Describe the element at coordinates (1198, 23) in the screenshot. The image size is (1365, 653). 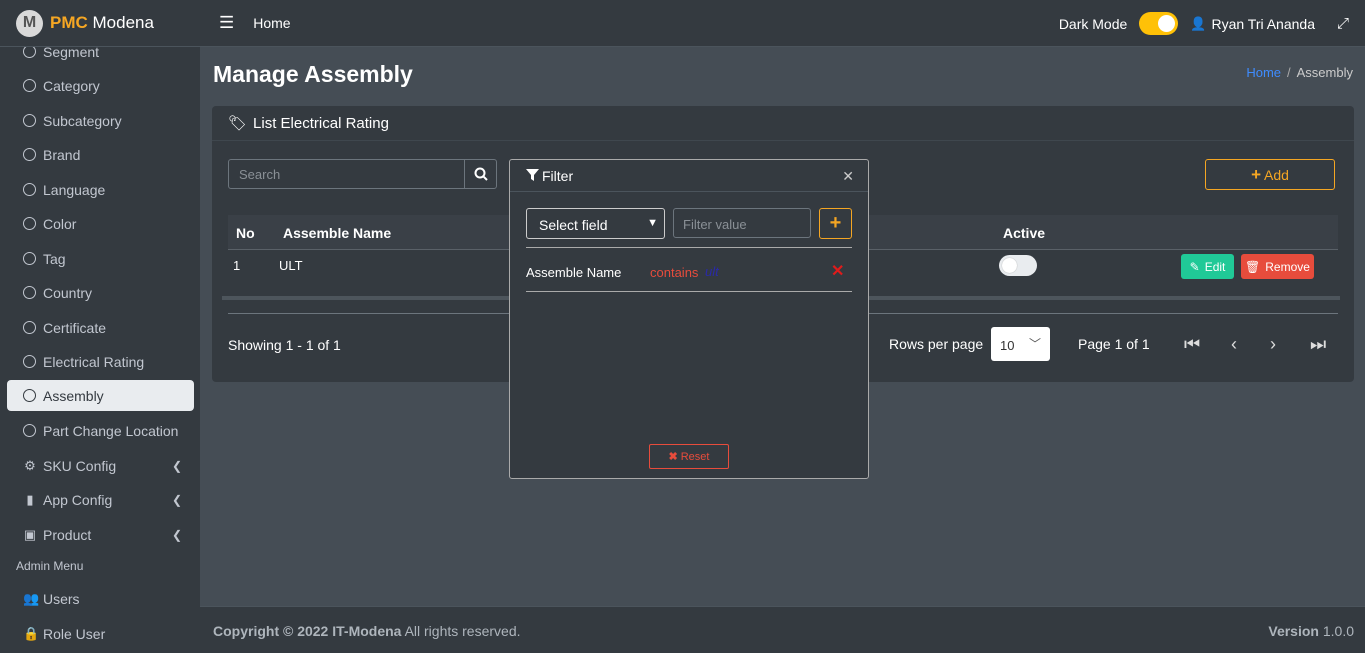
I see `user-icon: 👤` at that location.